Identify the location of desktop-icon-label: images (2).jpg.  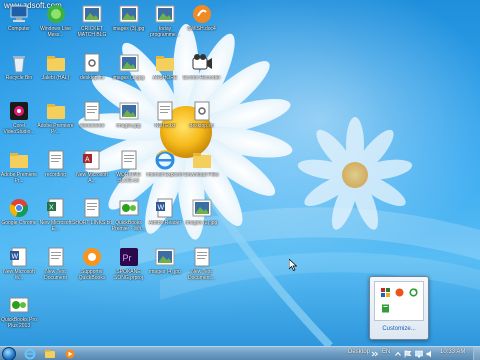
(201, 223).